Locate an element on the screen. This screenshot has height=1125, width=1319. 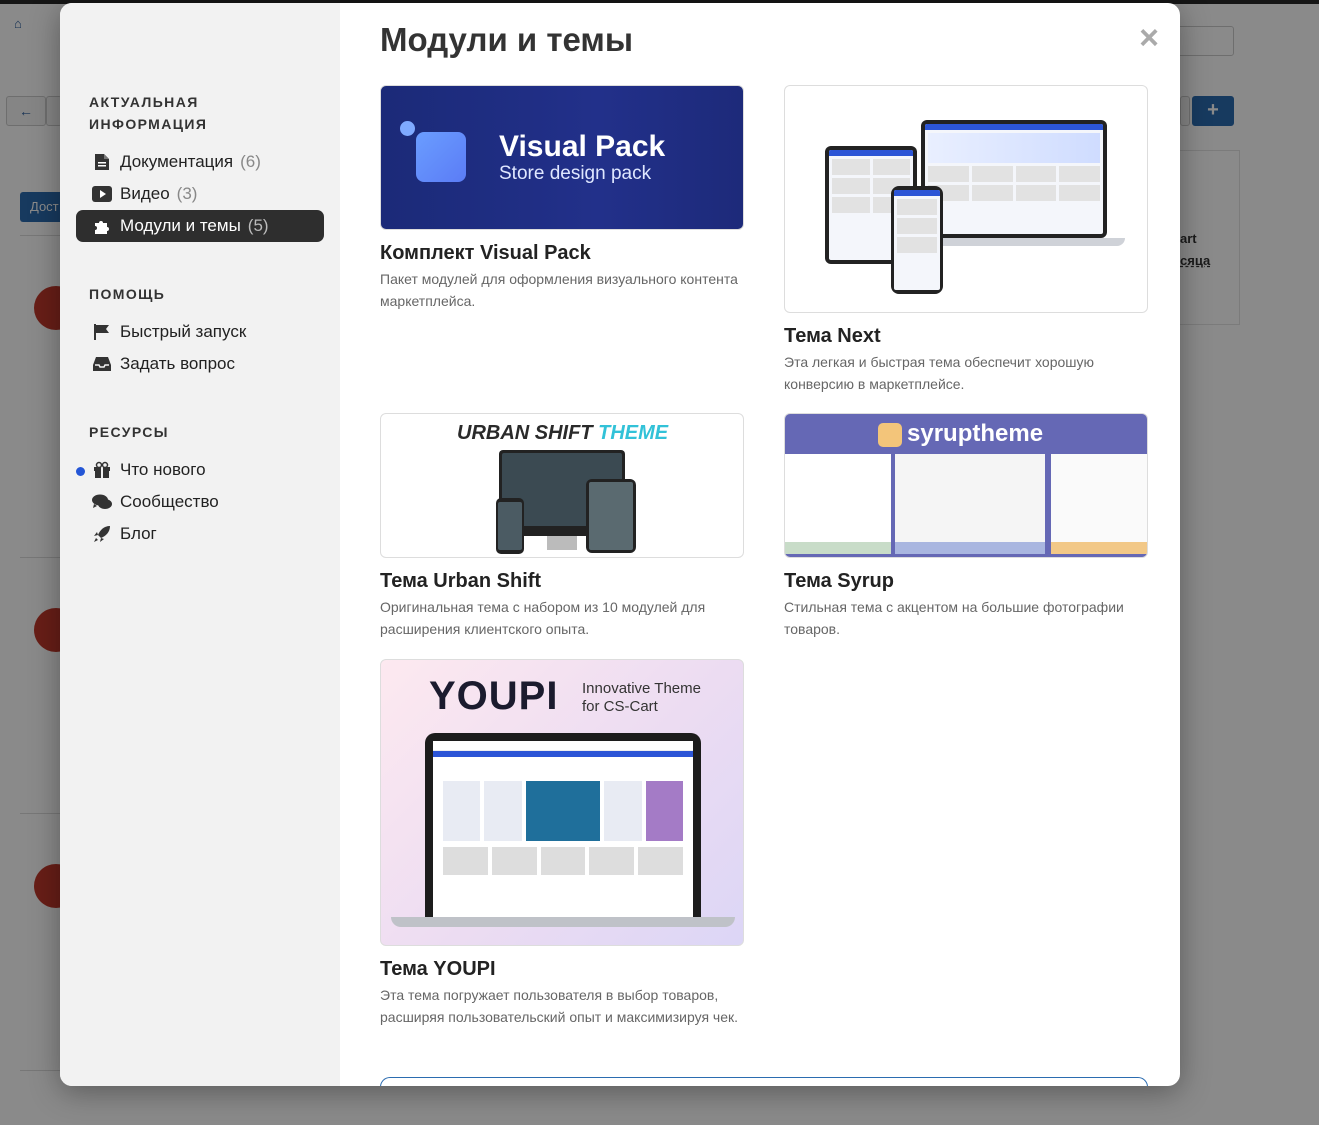
section-title-info: АКТУАЛЬНАЯ ИНФОРМАЦИЯ is located at coordinates (148, 113).